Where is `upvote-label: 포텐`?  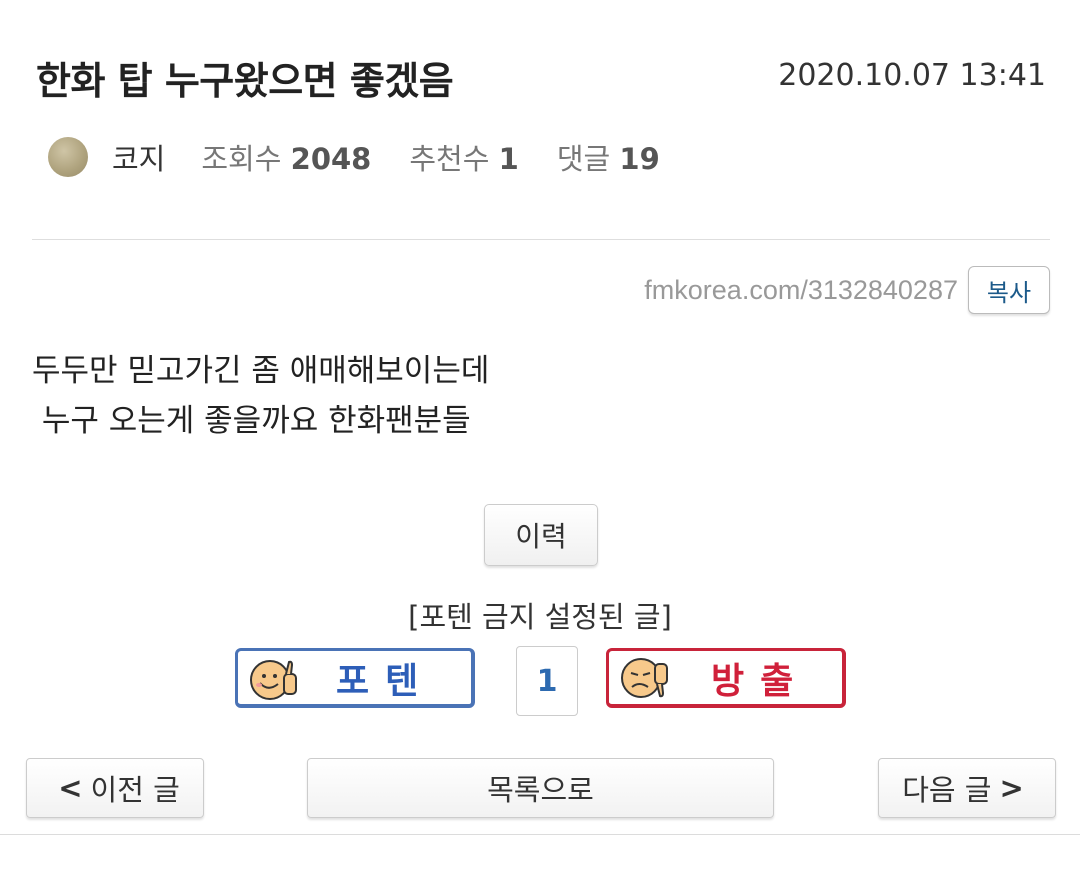
upvote-label: 포텐 is located at coordinates (385, 681).